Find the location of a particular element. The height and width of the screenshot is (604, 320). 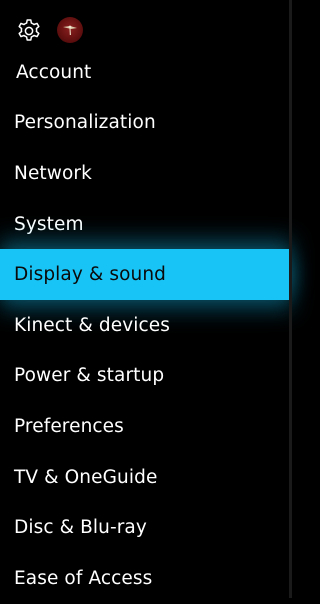

avatar is located at coordinates (70, 30).